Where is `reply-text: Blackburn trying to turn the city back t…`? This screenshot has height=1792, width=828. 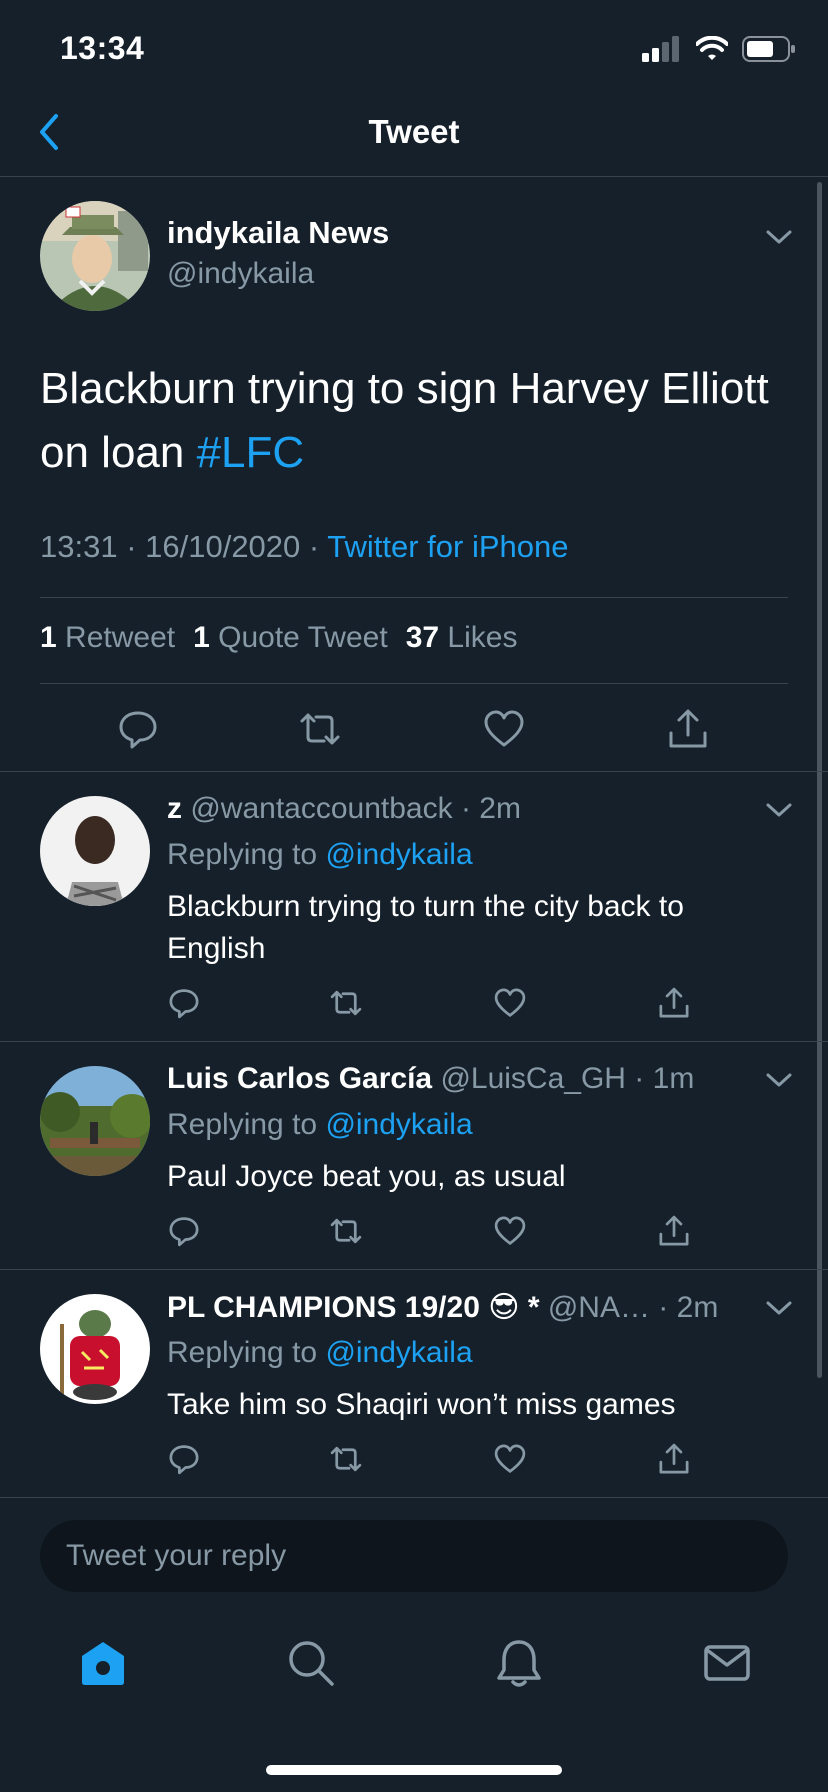 reply-text: Blackburn trying to turn the city back t… is located at coordinates (425, 927).